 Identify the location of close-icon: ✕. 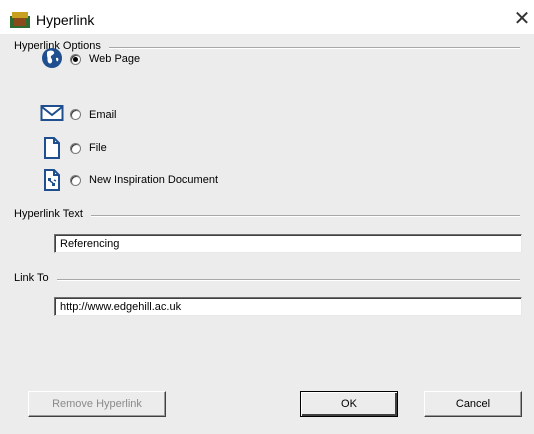
(522, 19).